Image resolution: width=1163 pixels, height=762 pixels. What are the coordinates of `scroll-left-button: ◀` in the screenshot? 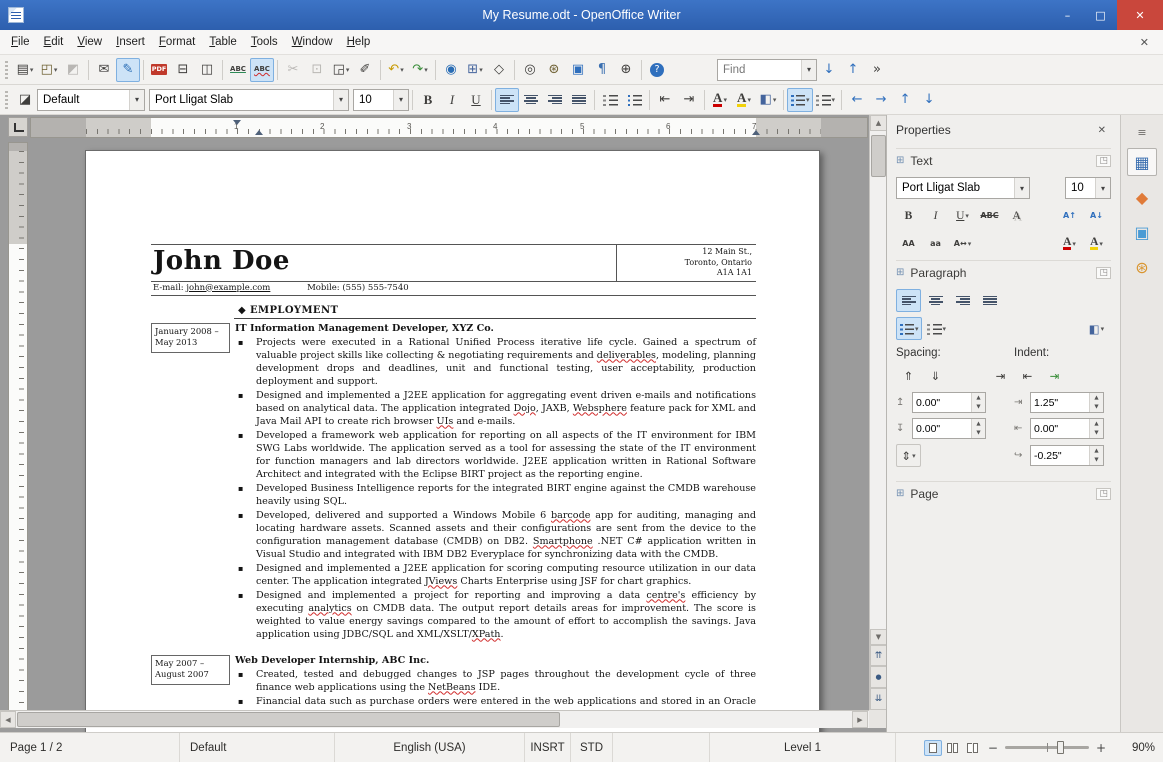 It's located at (8, 719).